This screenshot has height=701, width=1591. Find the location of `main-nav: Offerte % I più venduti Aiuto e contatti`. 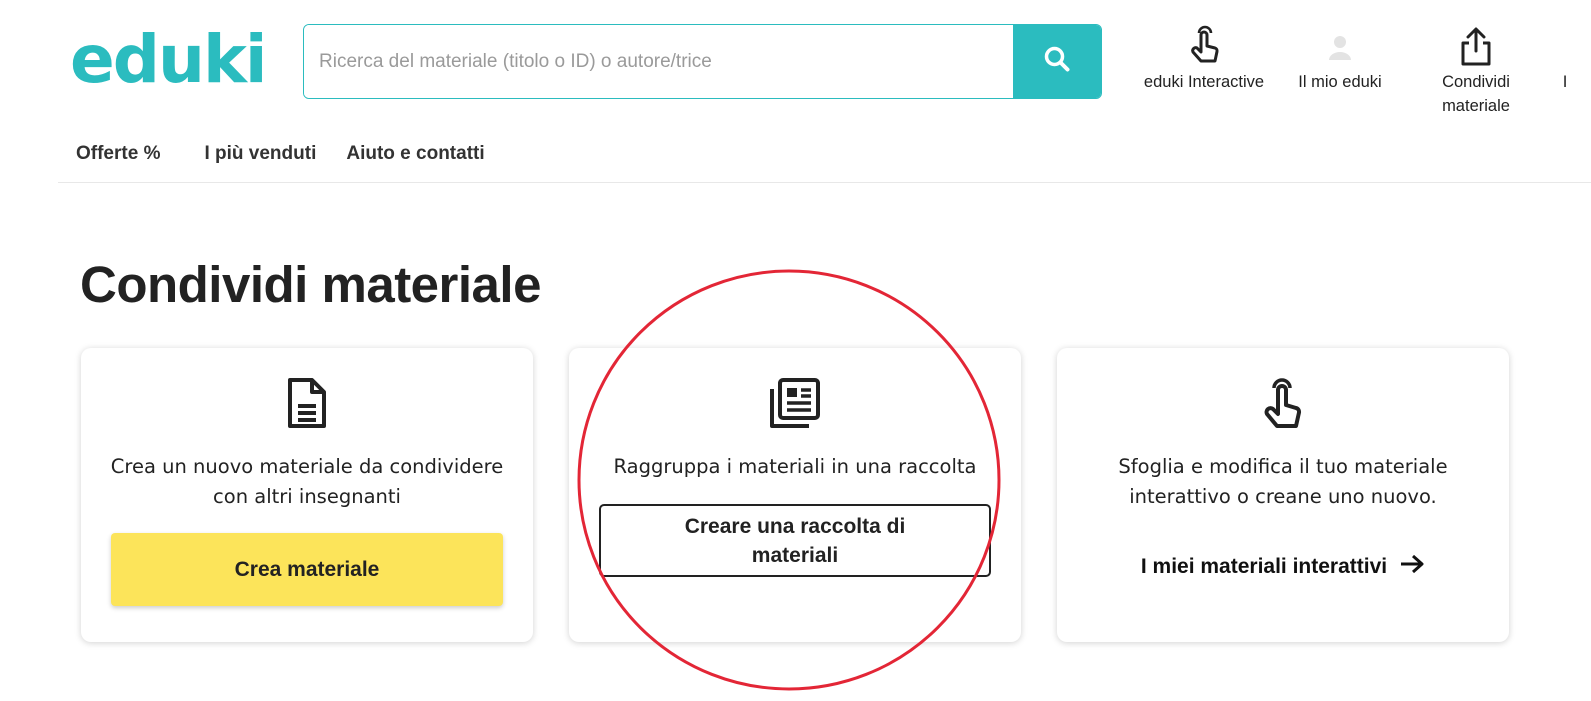

main-nav: Offerte % I più venduti Aiuto e contatti is located at coordinates (295, 154).